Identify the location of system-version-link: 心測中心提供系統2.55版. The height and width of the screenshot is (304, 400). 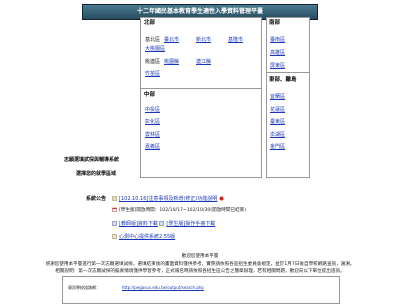
(147, 237).